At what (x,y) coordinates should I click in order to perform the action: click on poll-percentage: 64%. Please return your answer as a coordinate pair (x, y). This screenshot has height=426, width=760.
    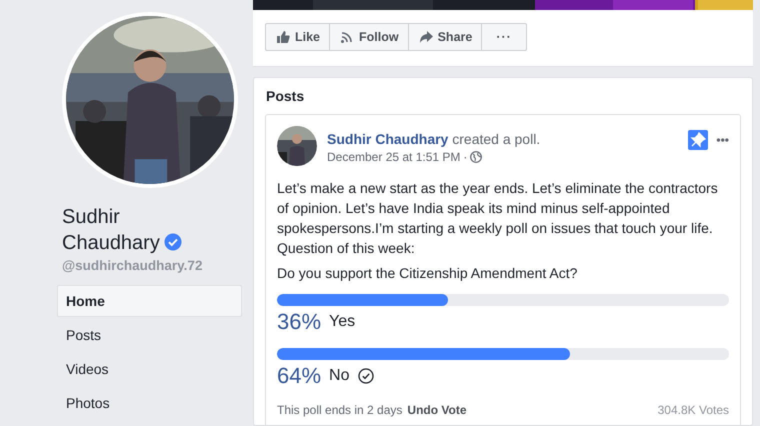
    Looking at the image, I should click on (299, 376).